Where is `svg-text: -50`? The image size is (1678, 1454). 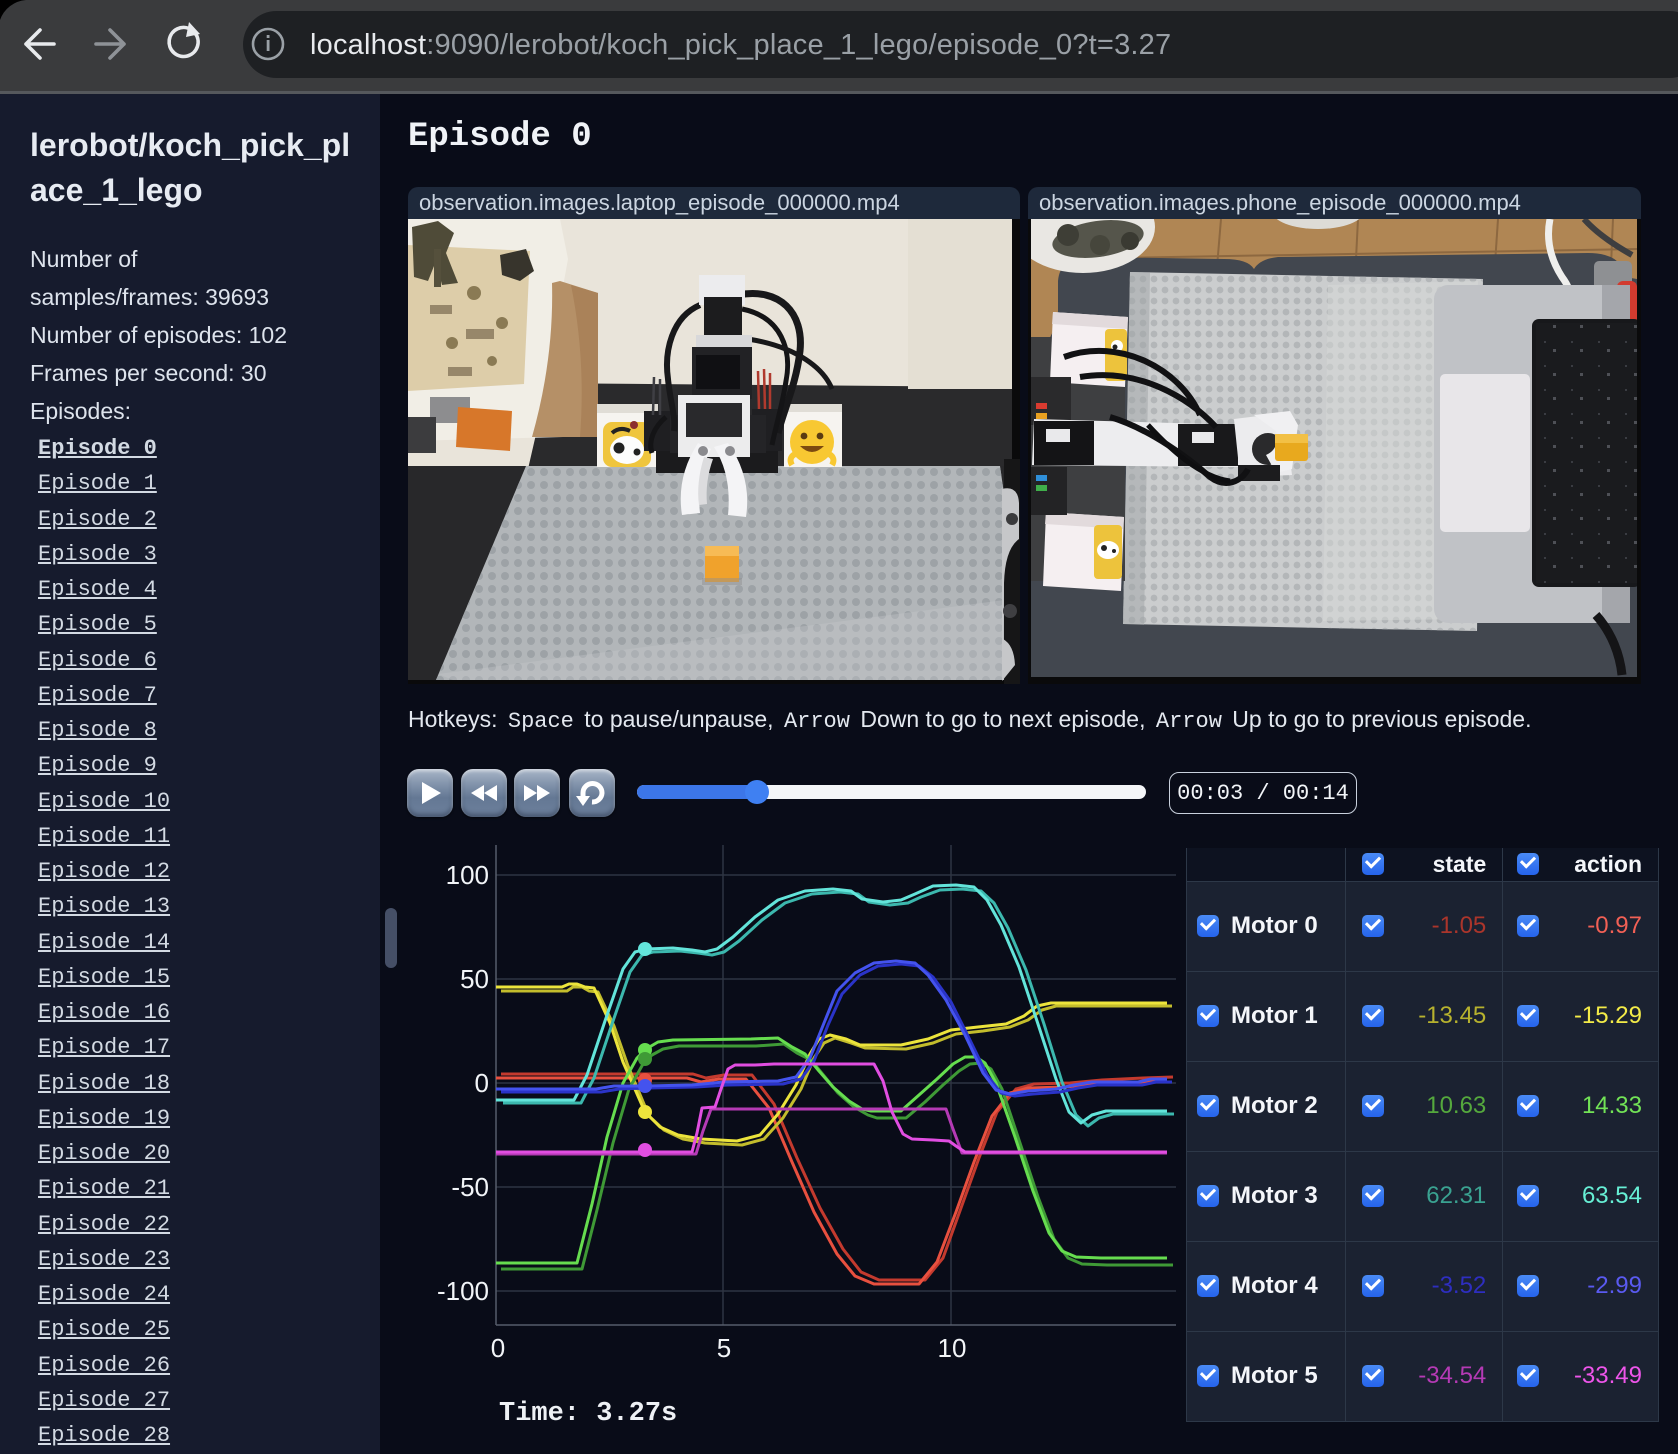
svg-text: -50 is located at coordinates (470, 1187).